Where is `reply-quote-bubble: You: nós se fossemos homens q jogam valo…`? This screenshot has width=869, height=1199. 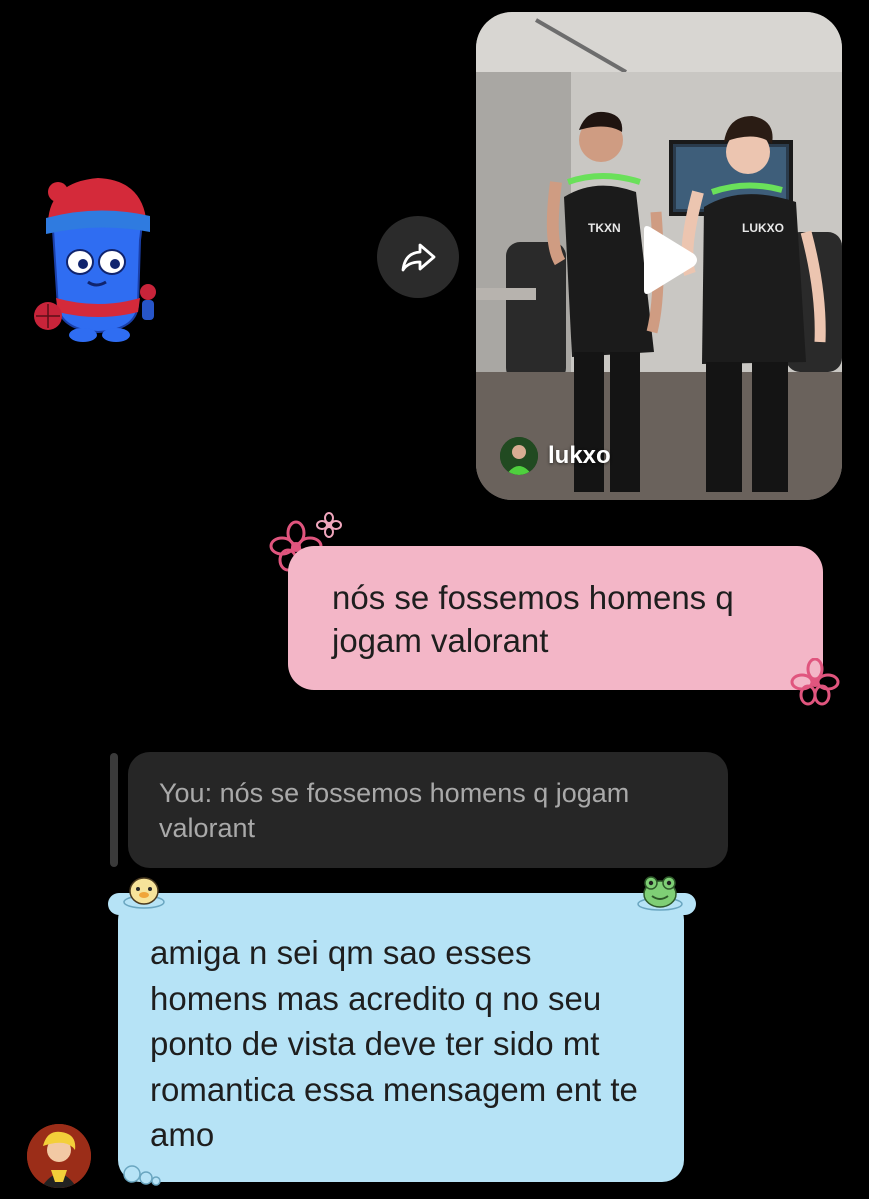
reply-quote-bubble: You: nós se fossemos homens q jogam valo… is located at coordinates (428, 810).